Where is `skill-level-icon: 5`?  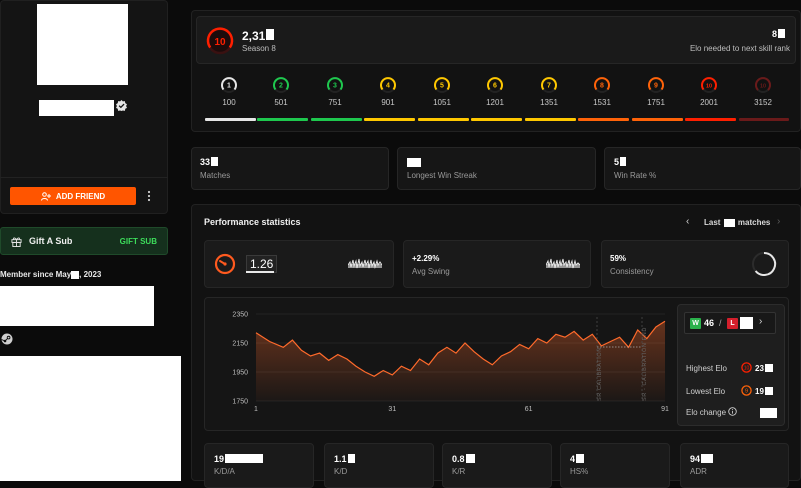
skill-level-icon: 5 is located at coordinates (442, 85).